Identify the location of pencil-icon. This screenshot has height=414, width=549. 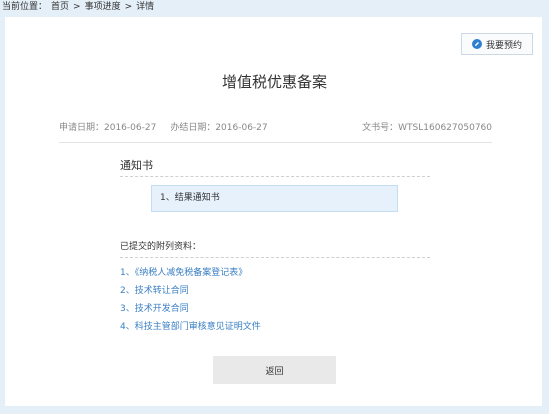
(476, 44).